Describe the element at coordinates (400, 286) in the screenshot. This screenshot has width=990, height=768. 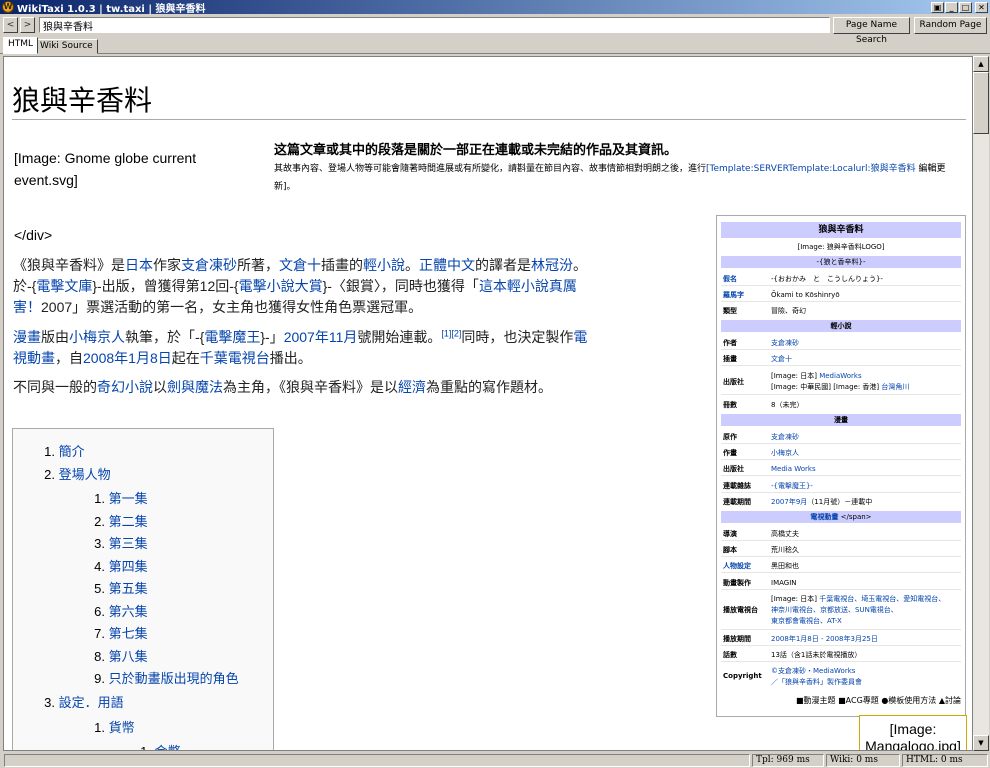
I see `text: }-〈銀賞〉，同時也獲得「` at that location.